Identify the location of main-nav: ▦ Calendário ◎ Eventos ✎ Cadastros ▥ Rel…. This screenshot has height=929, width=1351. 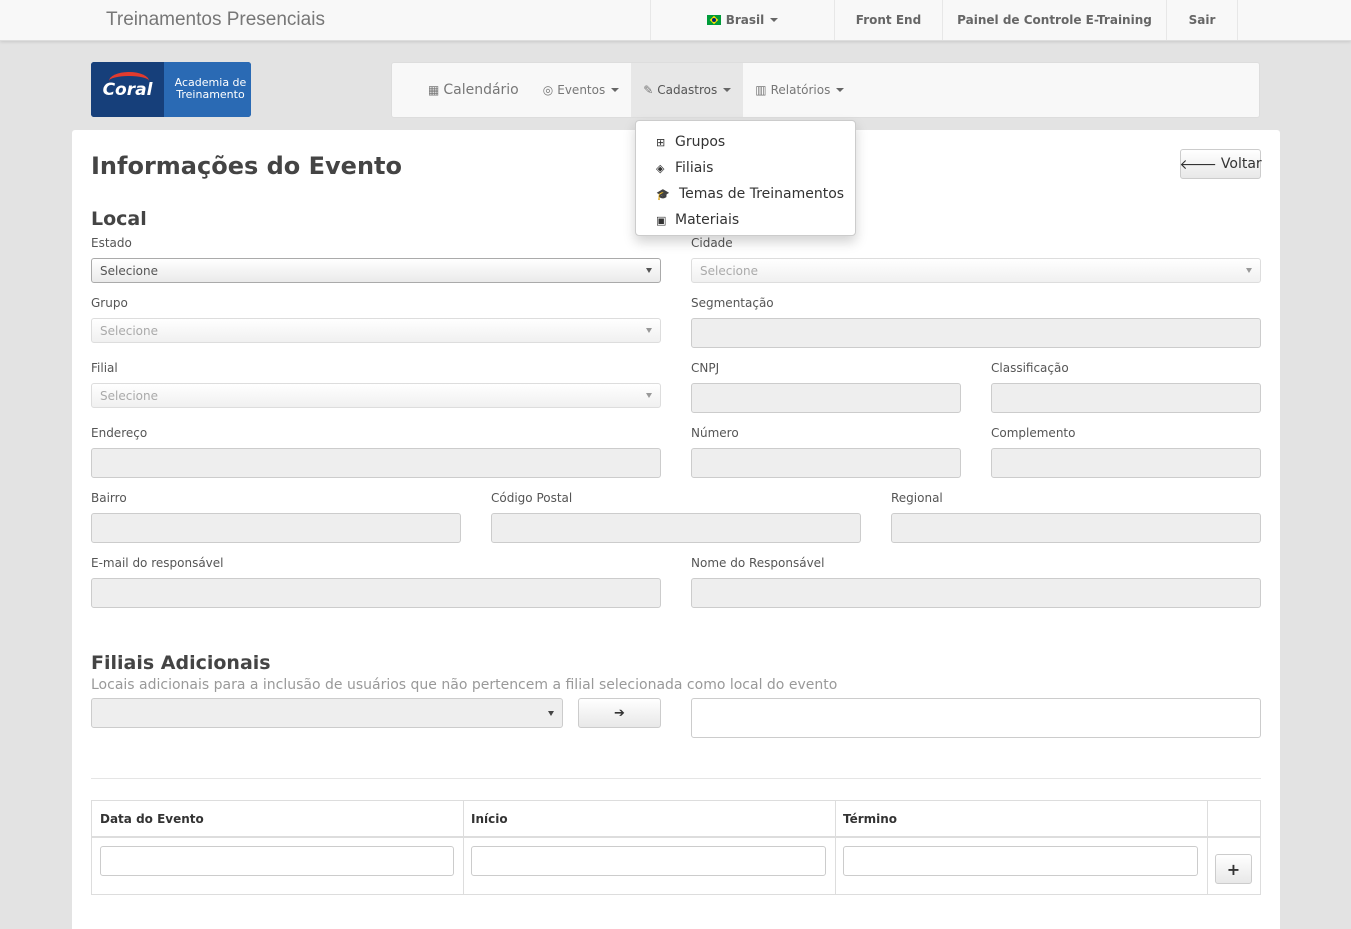
(825, 90).